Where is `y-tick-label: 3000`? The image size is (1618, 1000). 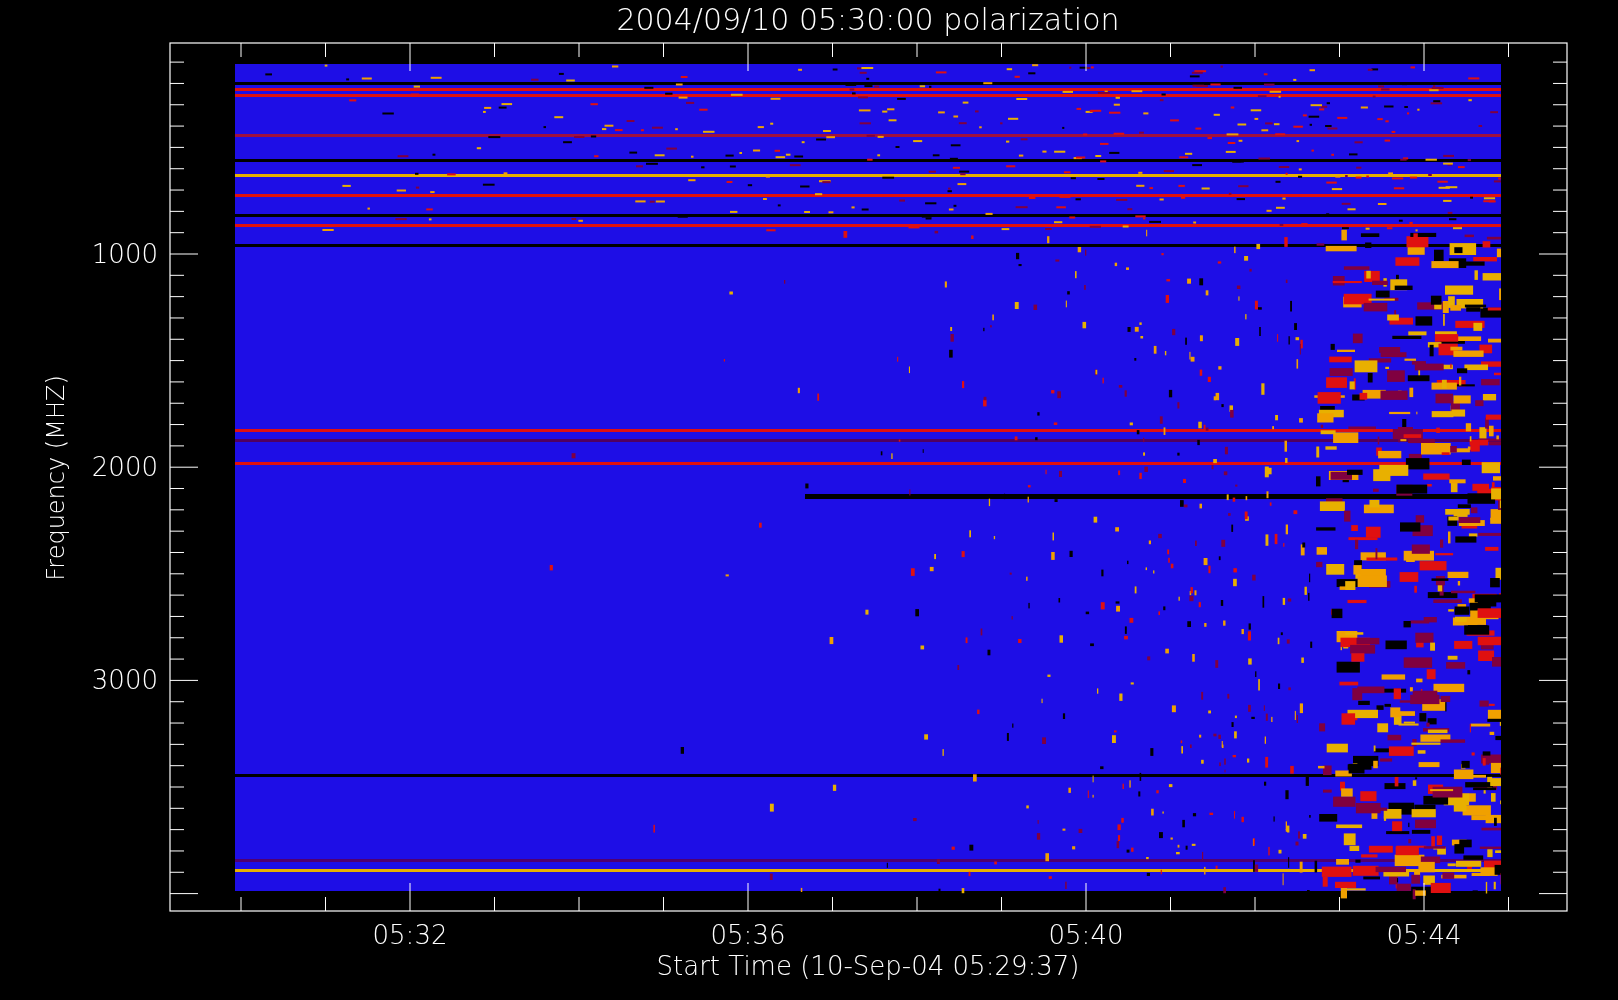 y-tick-label: 3000 is located at coordinates (124, 680).